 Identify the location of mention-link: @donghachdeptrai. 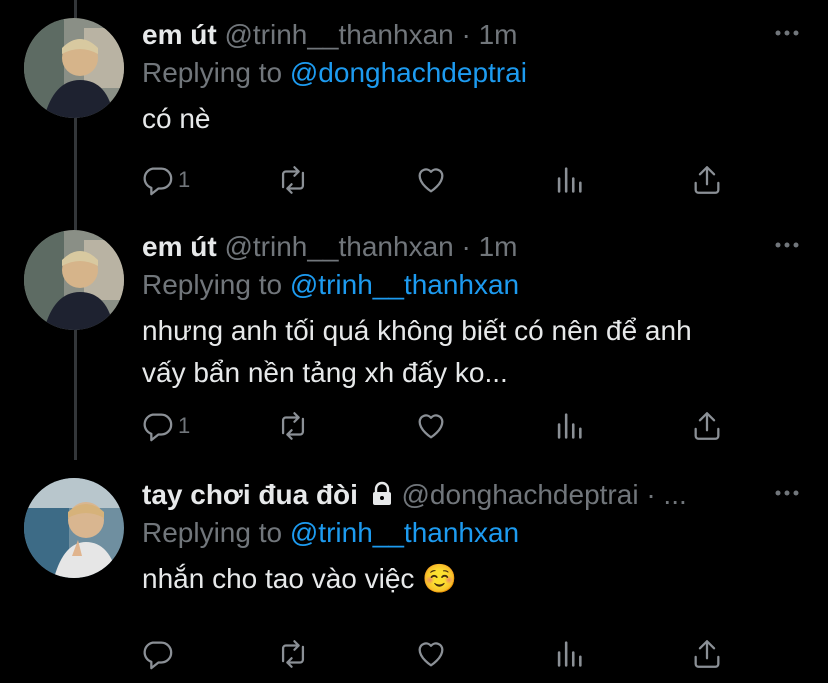
(408, 72).